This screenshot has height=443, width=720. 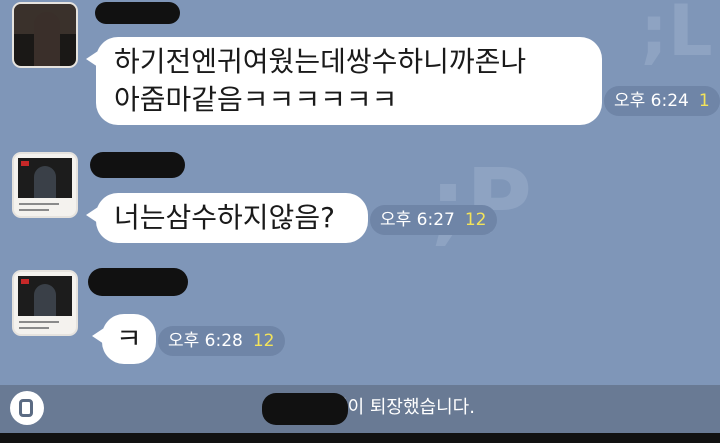 I want to click on message-line: ㅋ, so click(x=129, y=338).